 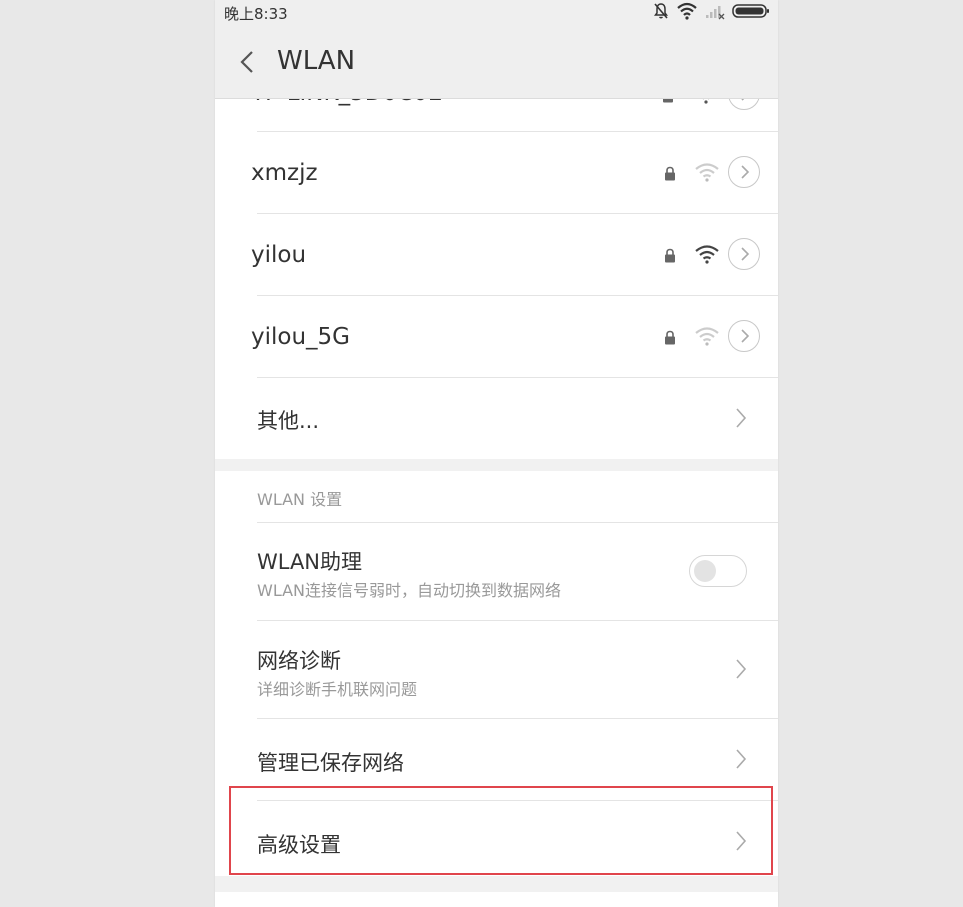 I want to click on back-arrow-icon, so click(x=248, y=62).